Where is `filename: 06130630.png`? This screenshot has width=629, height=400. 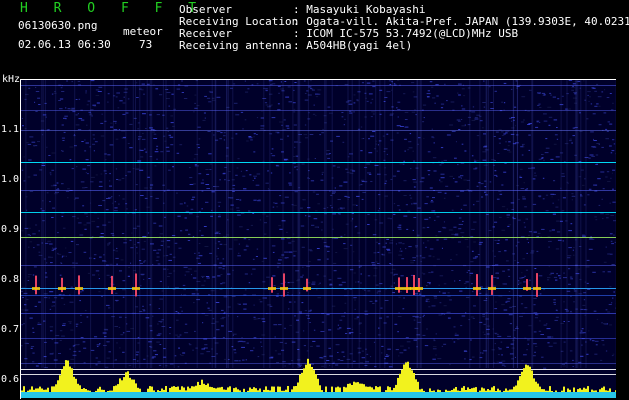
filename: 06130630.png is located at coordinates (58, 25).